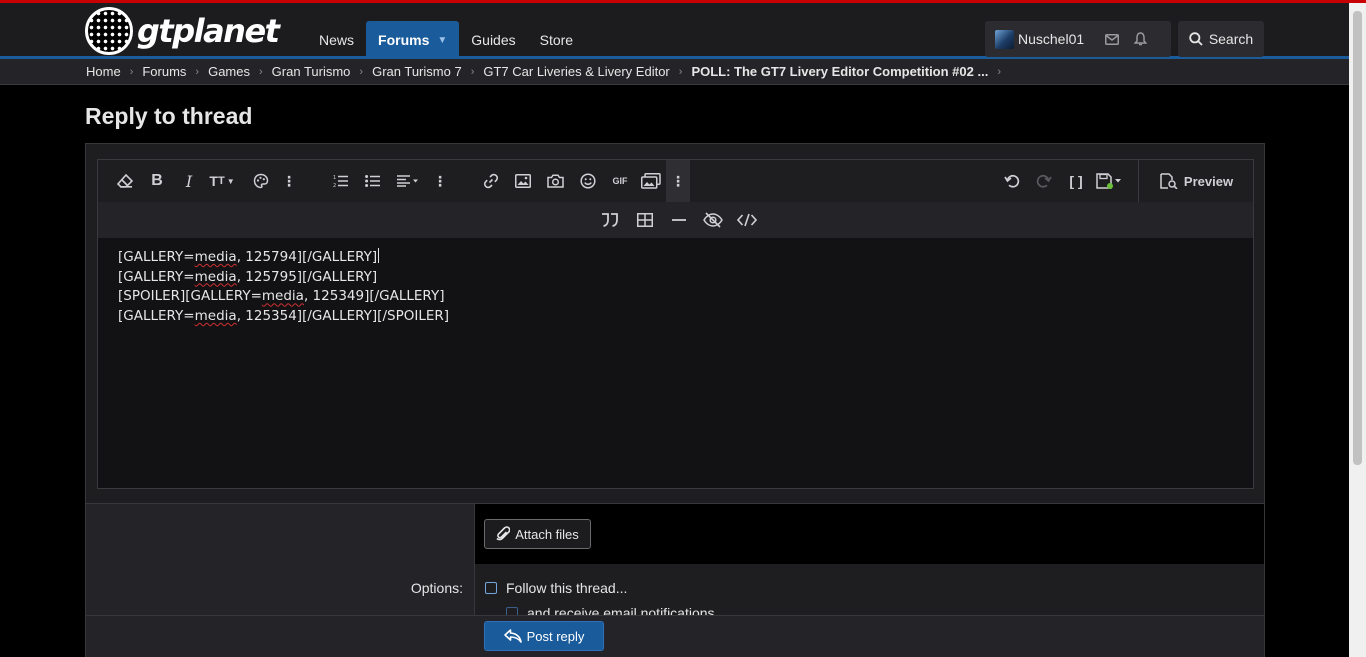 This screenshot has height=657, width=1366. I want to click on ordered-list-icon: 12, so click(341, 181).